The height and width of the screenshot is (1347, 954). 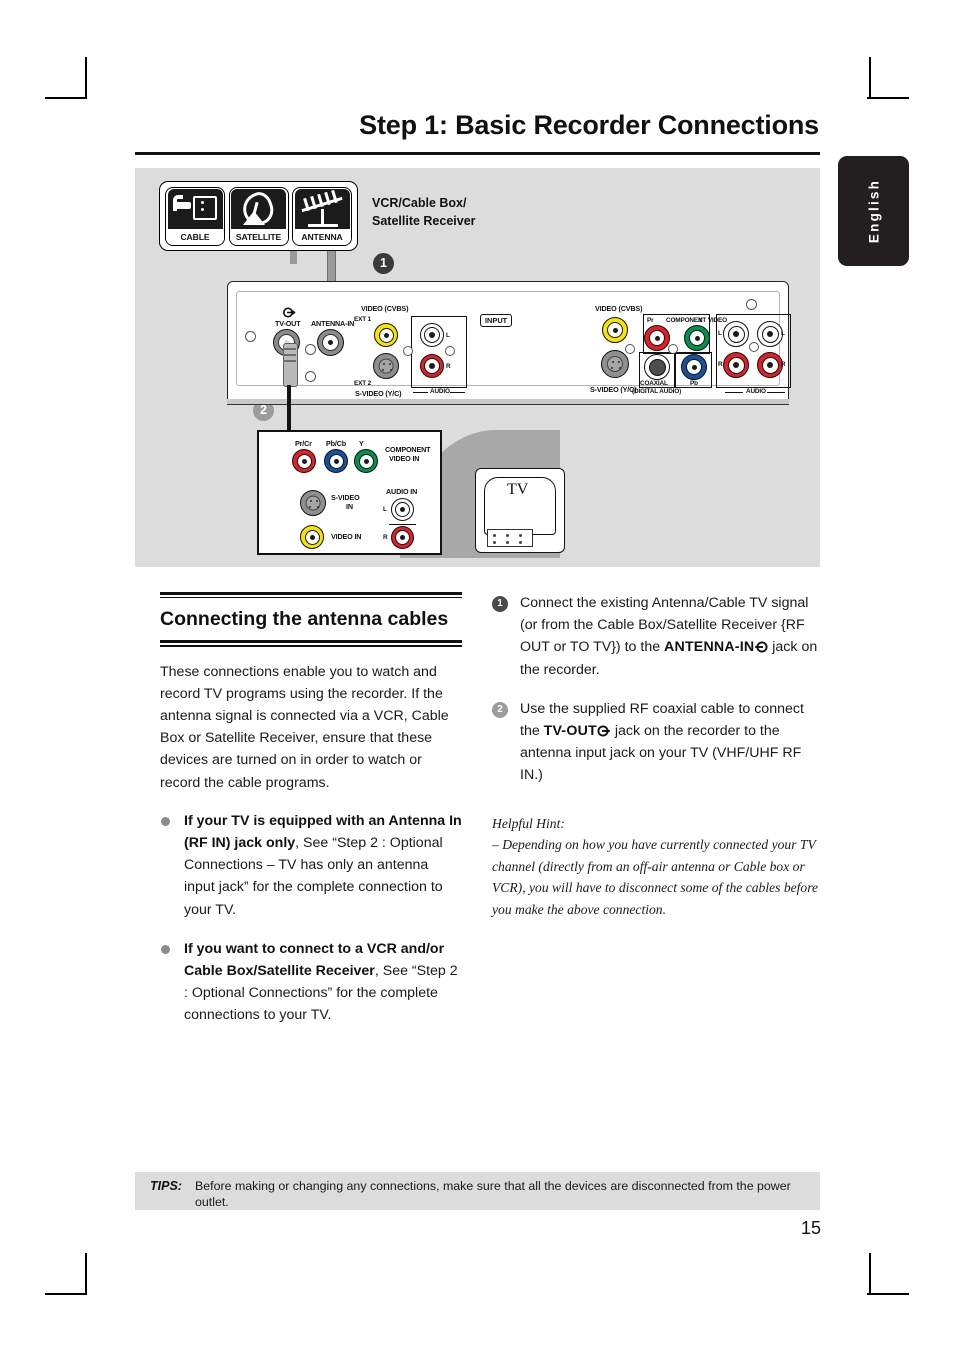 I want to click on right-audio-r2-label: R, so click(x=783, y=364).